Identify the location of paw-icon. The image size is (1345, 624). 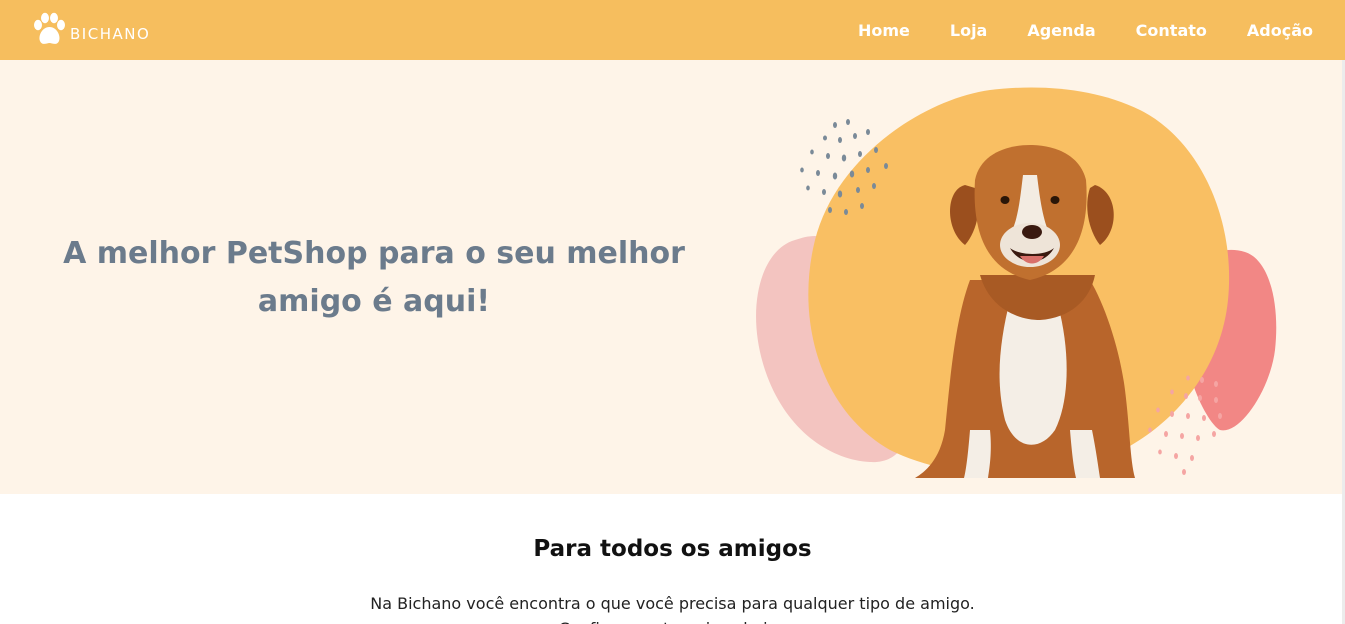
(49, 28).